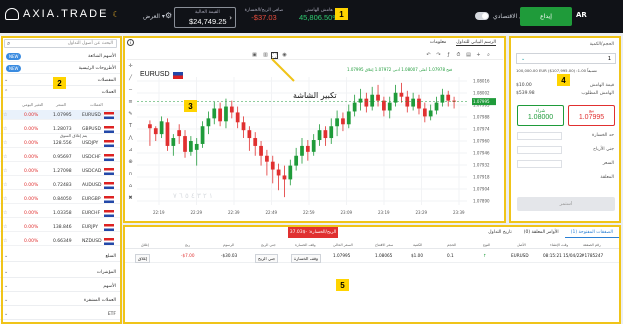 This screenshot has width=623, height=324. What do you see at coordinates (130, 198) in the screenshot?
I see `trash-icon: ✖` at bounding box center [130, 198].